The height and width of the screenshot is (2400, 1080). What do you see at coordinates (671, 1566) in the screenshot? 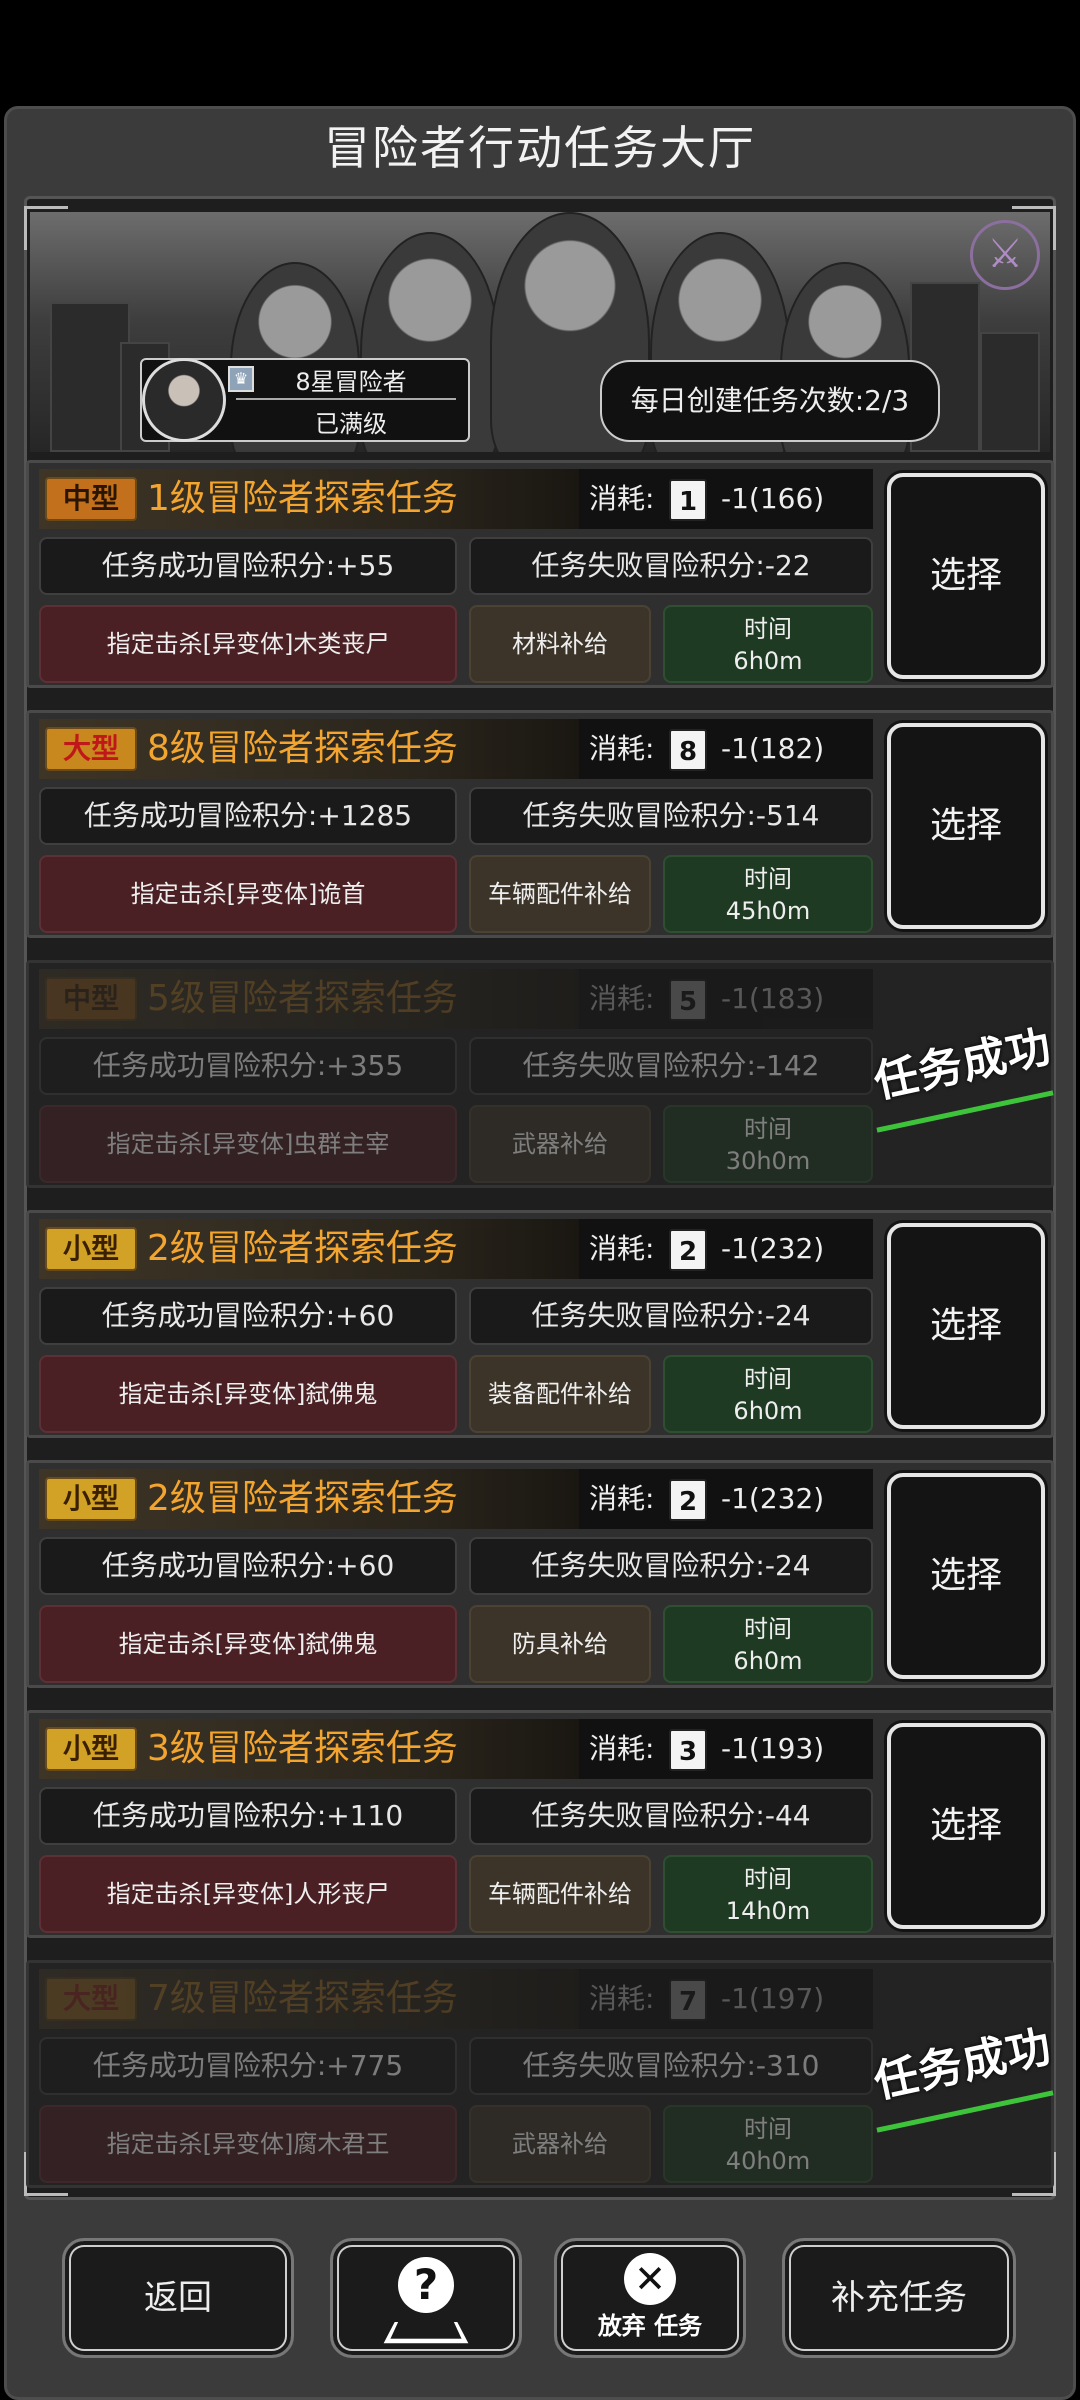
I see `failure-points: 任务失败冒险积分:-24` at bounding box center [671, 1566].